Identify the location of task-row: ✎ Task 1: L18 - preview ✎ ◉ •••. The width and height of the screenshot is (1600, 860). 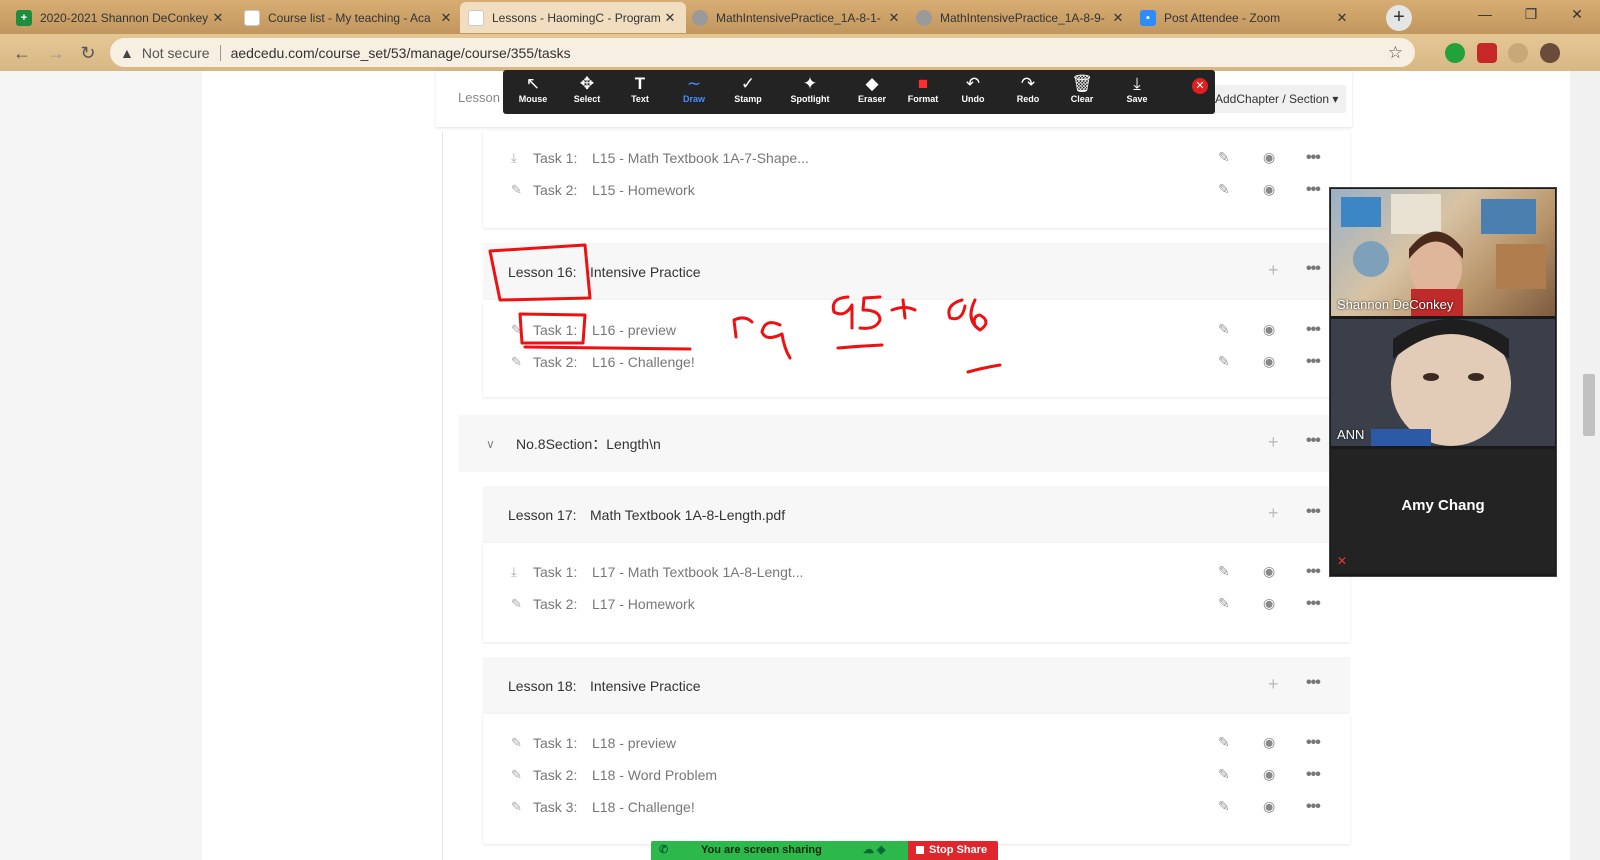
(916, 742).